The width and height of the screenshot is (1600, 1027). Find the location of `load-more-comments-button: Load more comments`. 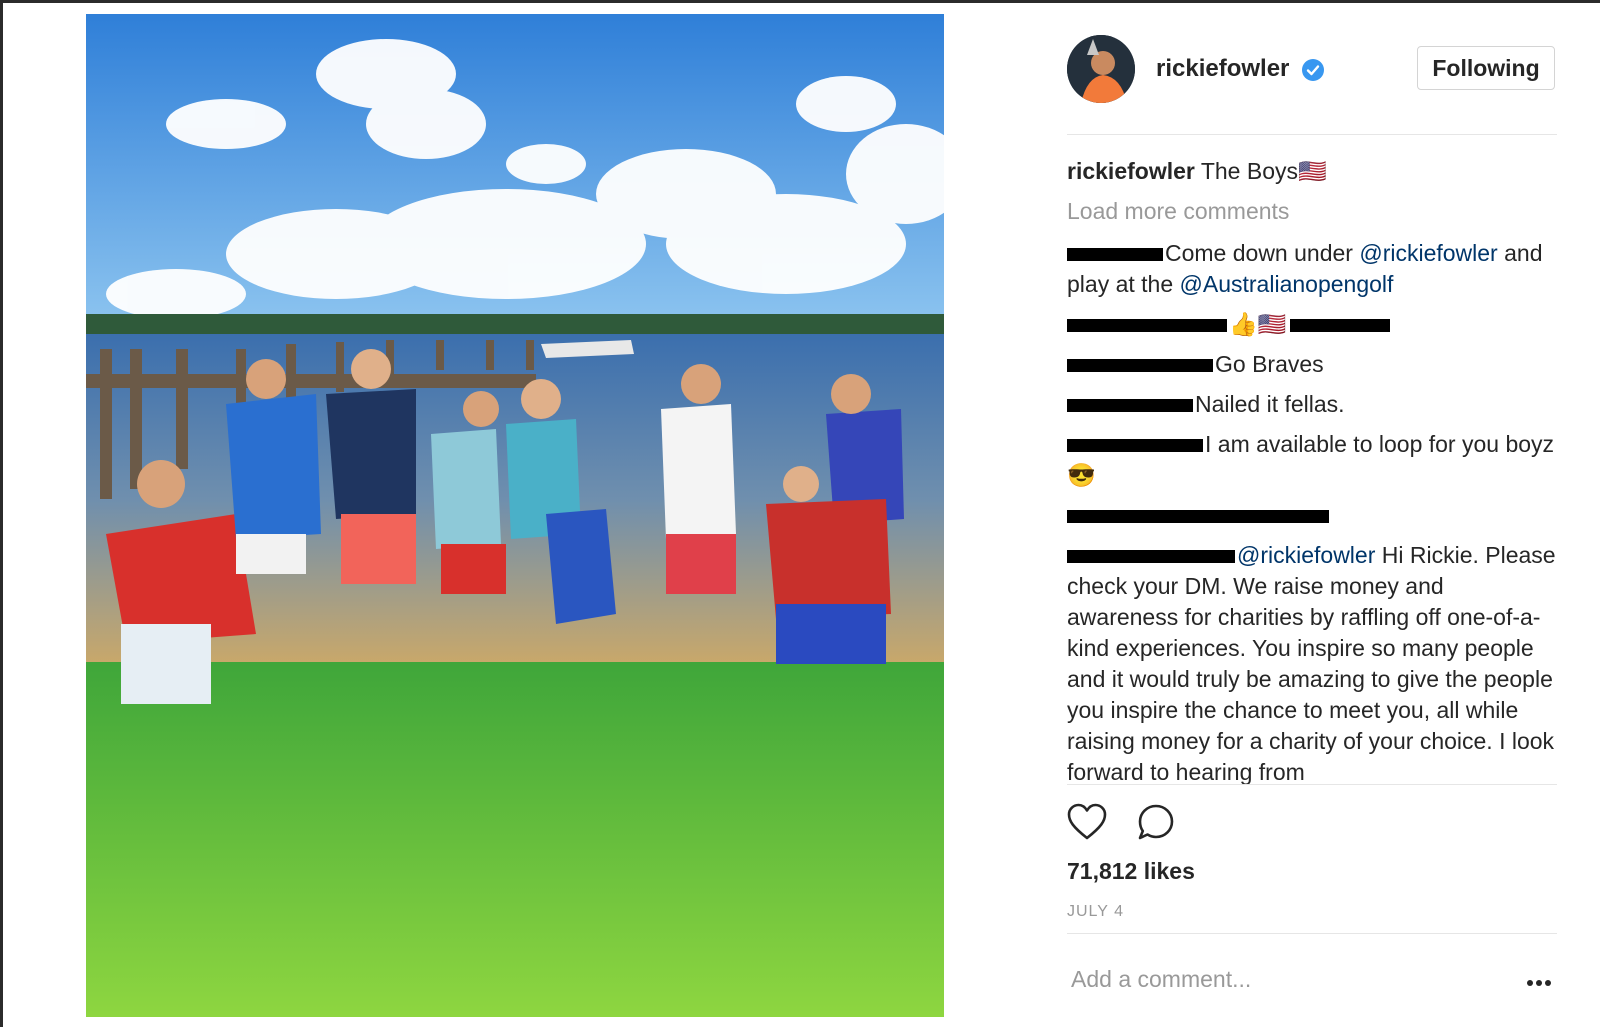

load-more-comments-button: Load more comments is located at coordinates (1312, 211).